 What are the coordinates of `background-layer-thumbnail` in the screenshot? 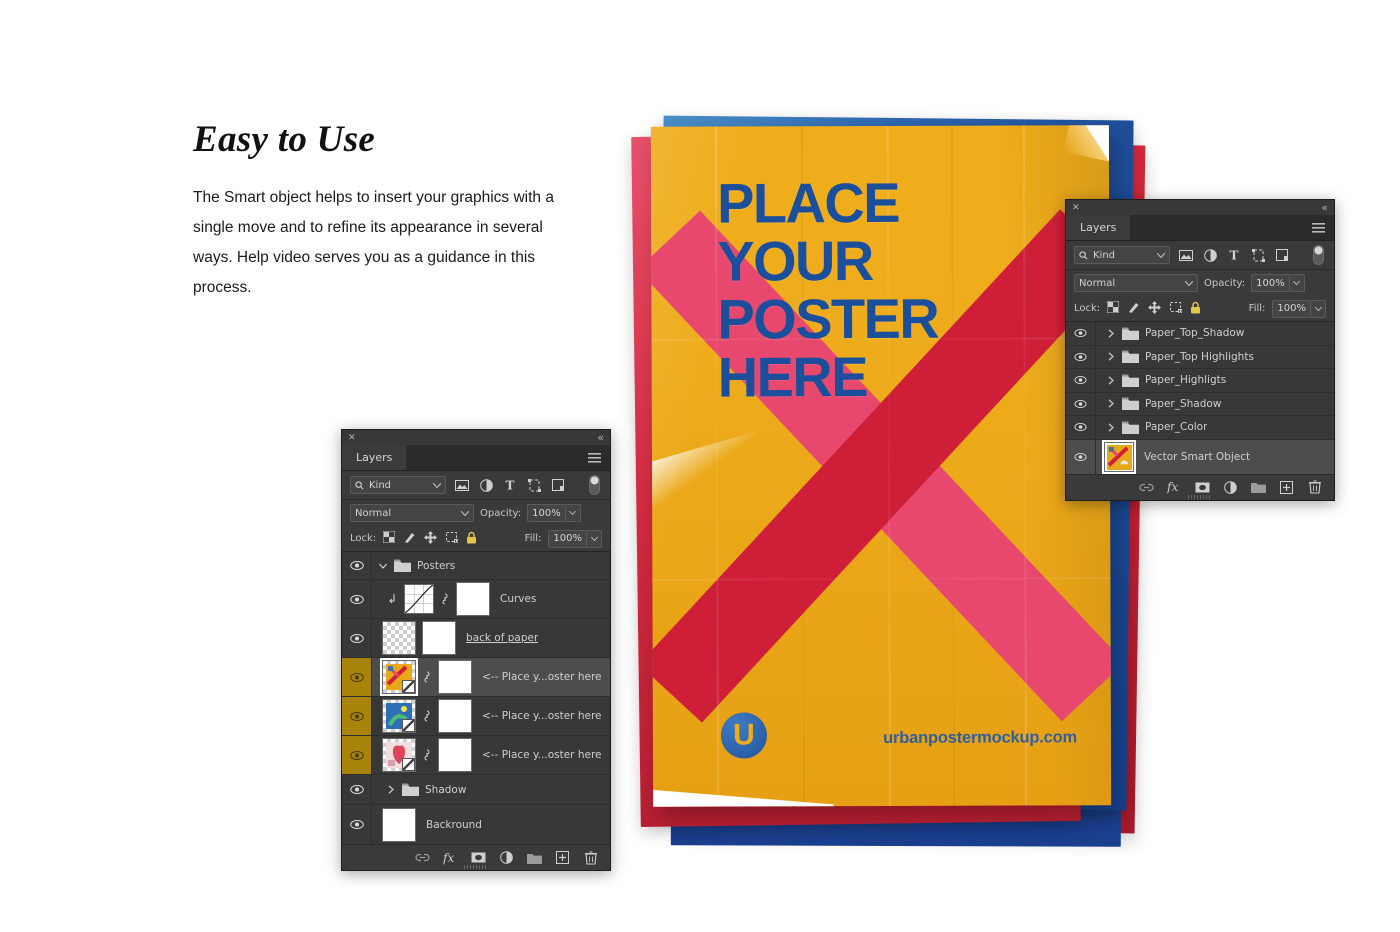 It's located at (399, 824).